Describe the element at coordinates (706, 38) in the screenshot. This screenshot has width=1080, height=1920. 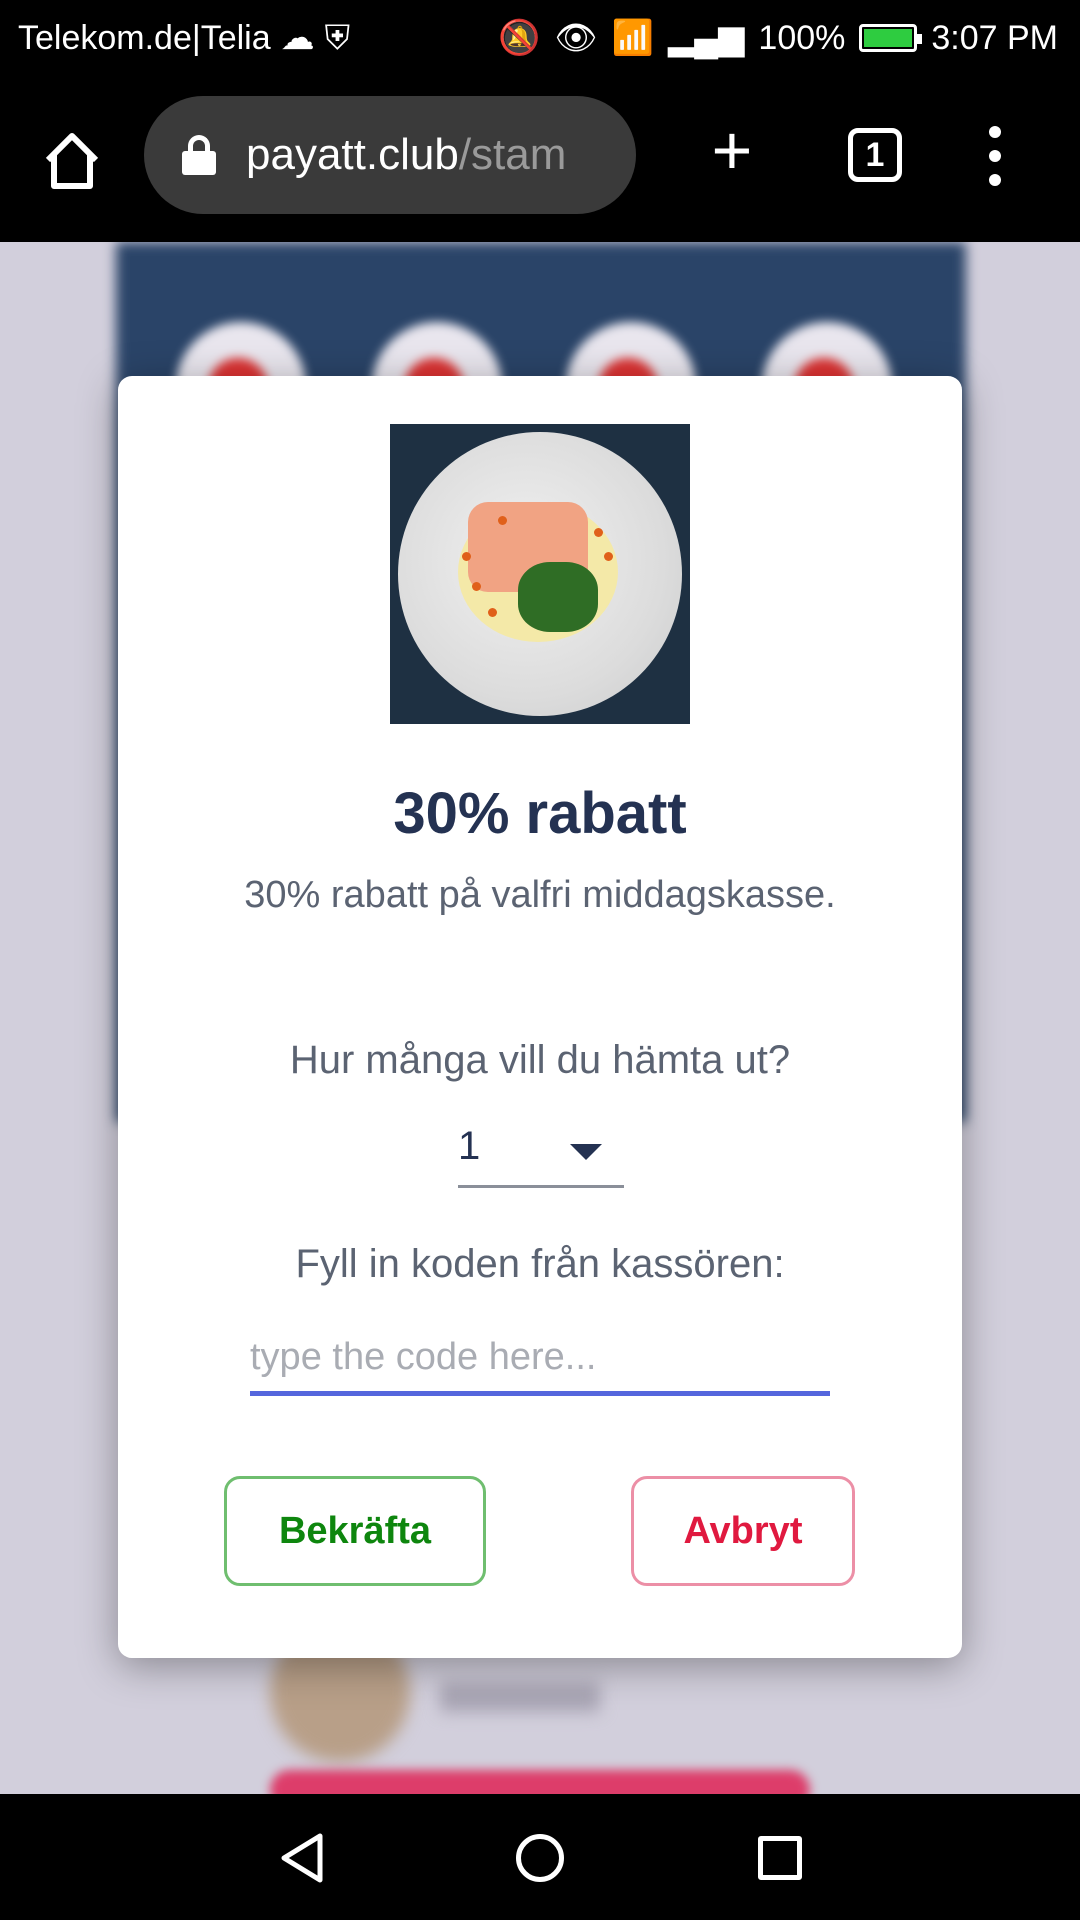
I see `signal-icon: ▂▄▆` at that location.